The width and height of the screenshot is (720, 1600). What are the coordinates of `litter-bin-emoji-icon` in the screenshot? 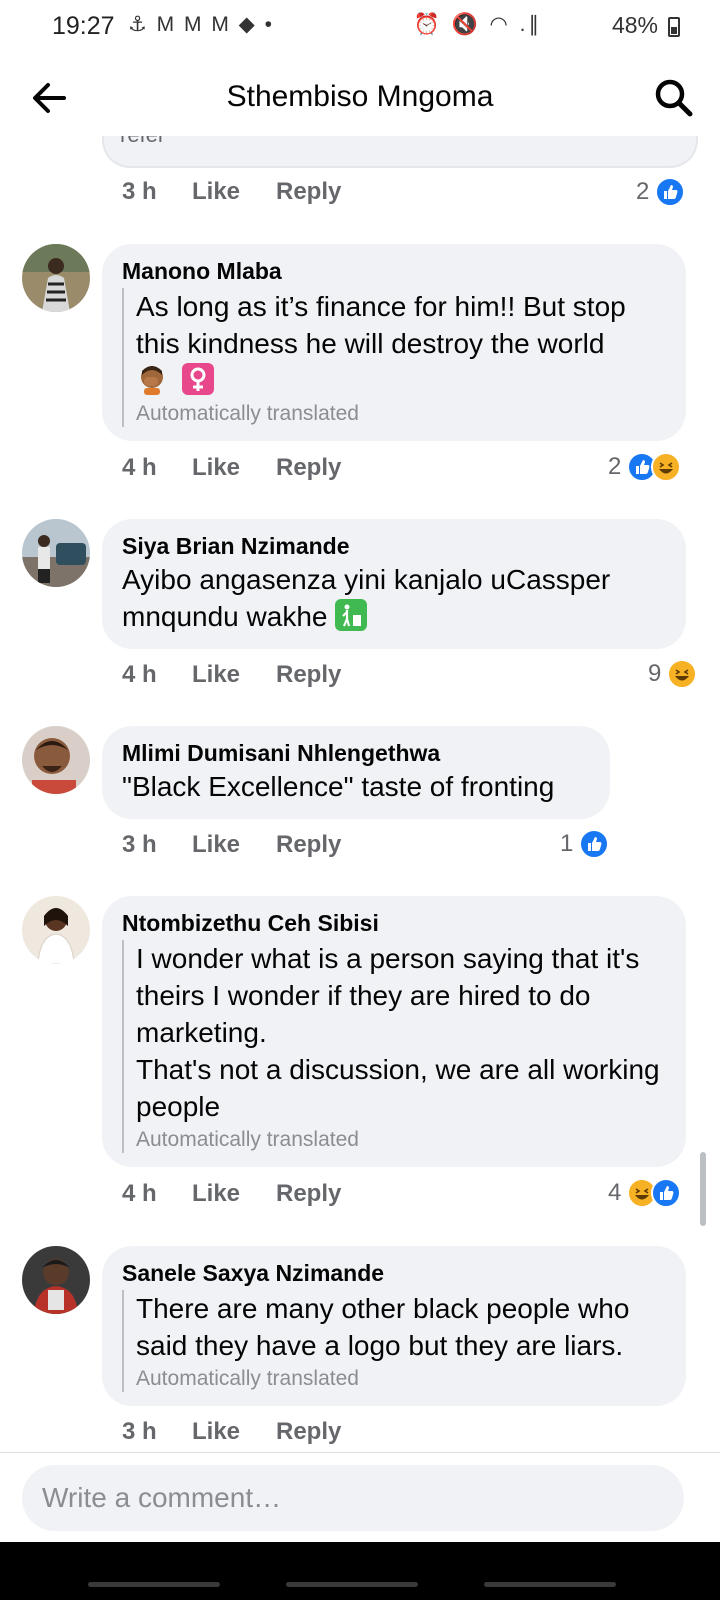 It's located at (351, 615).